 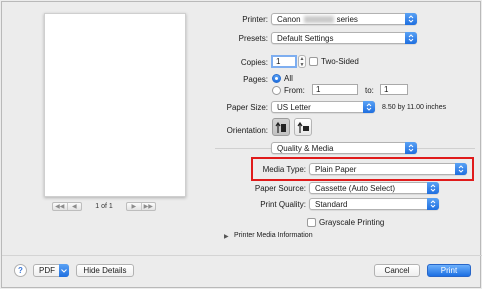 What do you see at coordinates (323, 107) in the screenshot?
I see `paper-size-popup: US Letter` at bounding box center [323, 107].